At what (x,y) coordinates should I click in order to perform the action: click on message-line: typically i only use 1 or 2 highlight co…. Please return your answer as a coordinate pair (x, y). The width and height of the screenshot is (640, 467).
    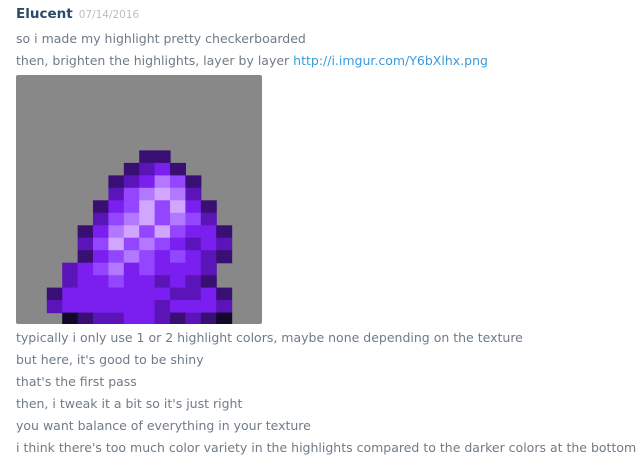
    Looking at the image, I should click on (269, 337).